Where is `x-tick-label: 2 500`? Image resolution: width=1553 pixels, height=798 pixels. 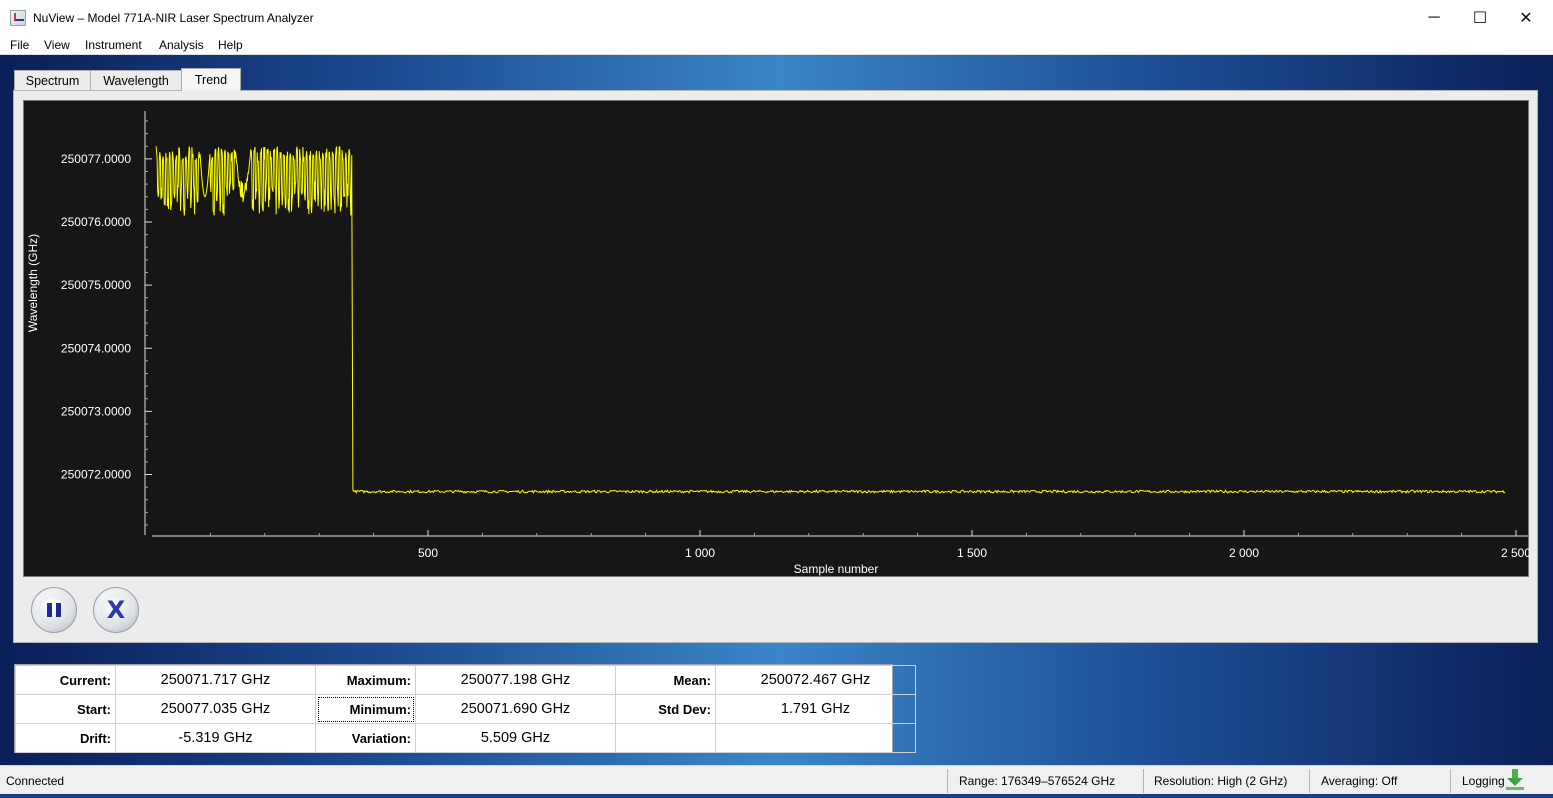
x-tick-label: 2 500 is located at coordinates (1515, 553).